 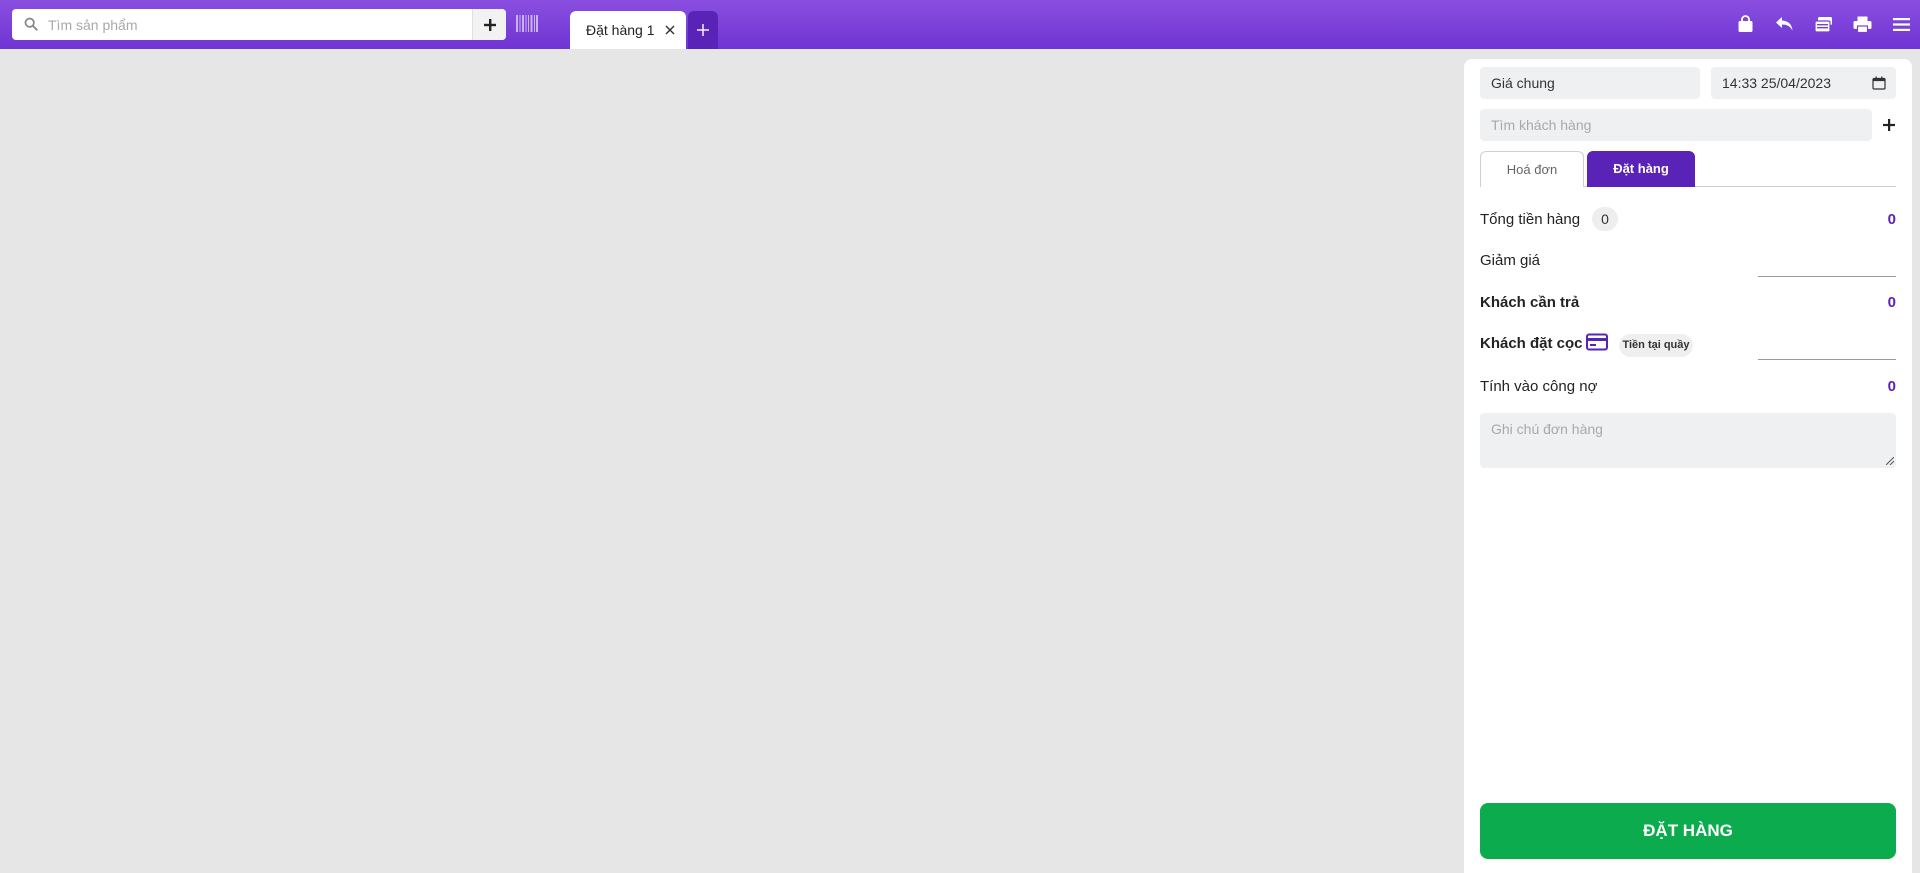 What do you see at coordinates (1688, 831) in the screenshot?
I see `place-order-button: ĐẶT HÀNG` at bounding box center [1688, 831].